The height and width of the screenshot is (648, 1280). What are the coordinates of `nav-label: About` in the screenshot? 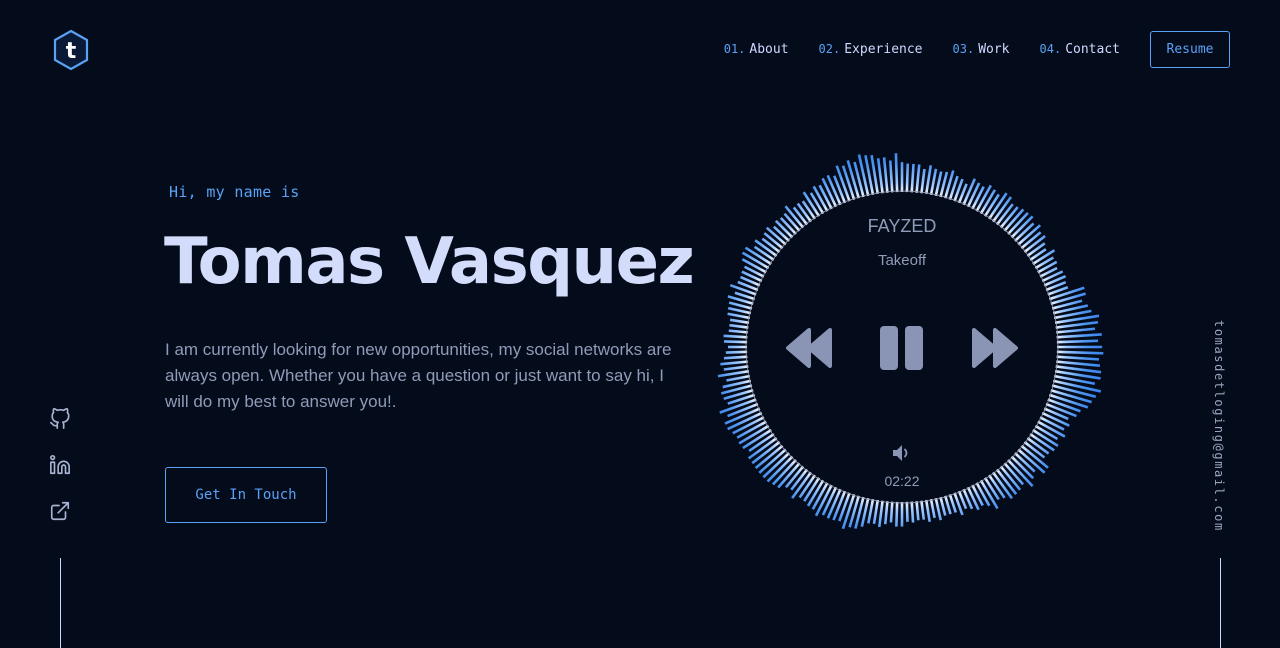 It's located at (769, 49).